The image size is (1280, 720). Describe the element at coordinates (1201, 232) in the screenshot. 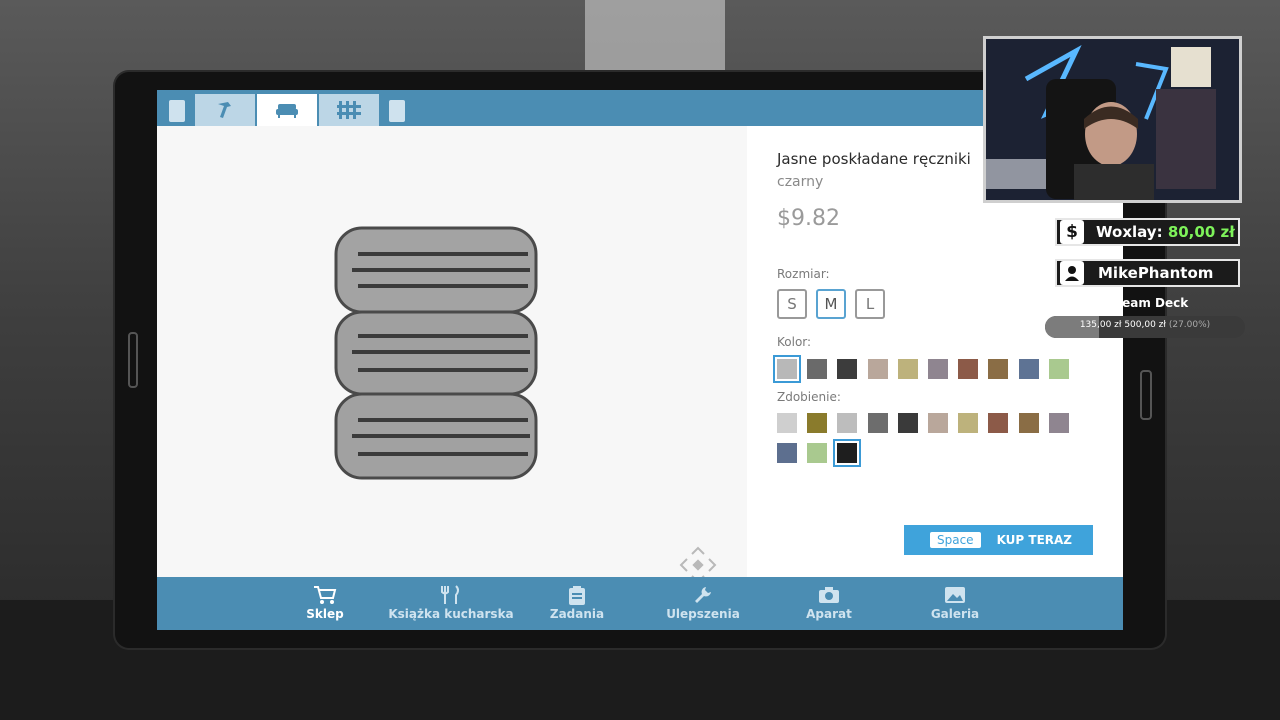

I see `donor-amount: 80,00 zł` at that location.